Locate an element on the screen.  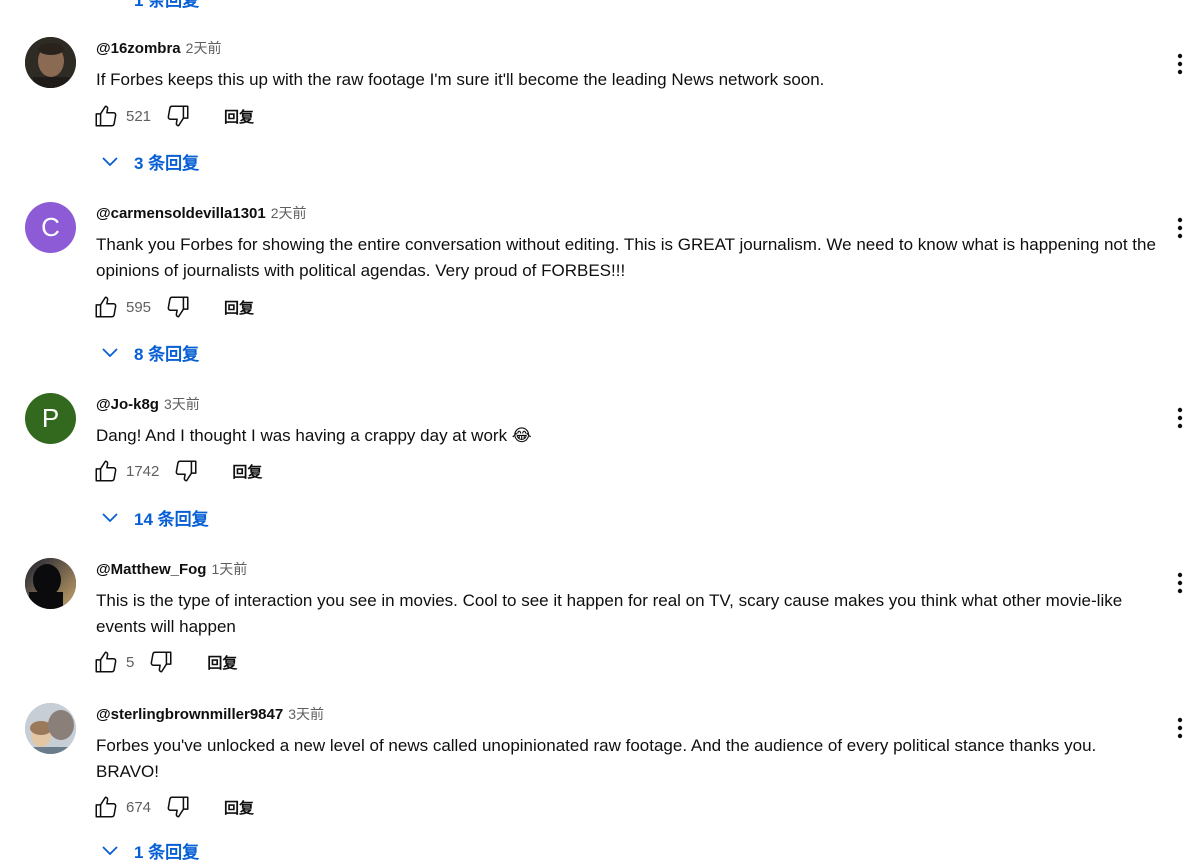
replies-count-label: 3 条回复 is located at coordinates (167, 163).